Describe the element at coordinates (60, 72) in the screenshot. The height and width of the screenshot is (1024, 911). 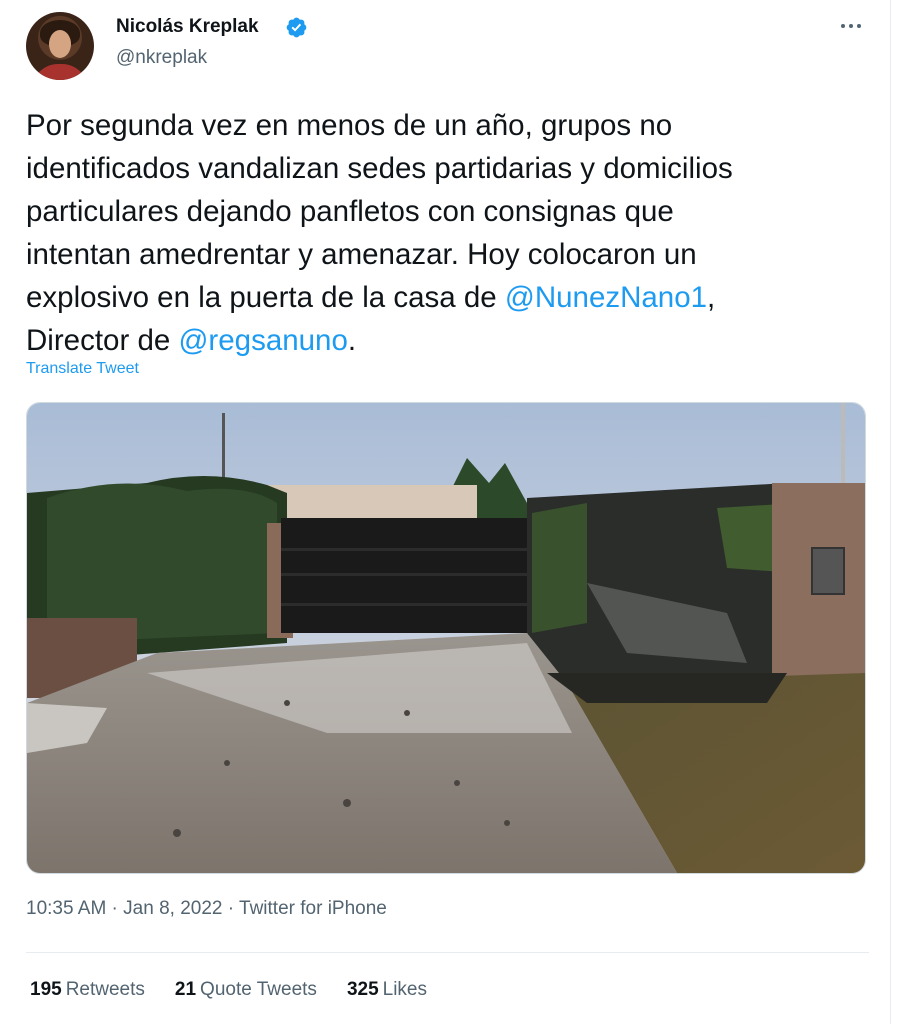
I see `avatar-shirt` at that location.